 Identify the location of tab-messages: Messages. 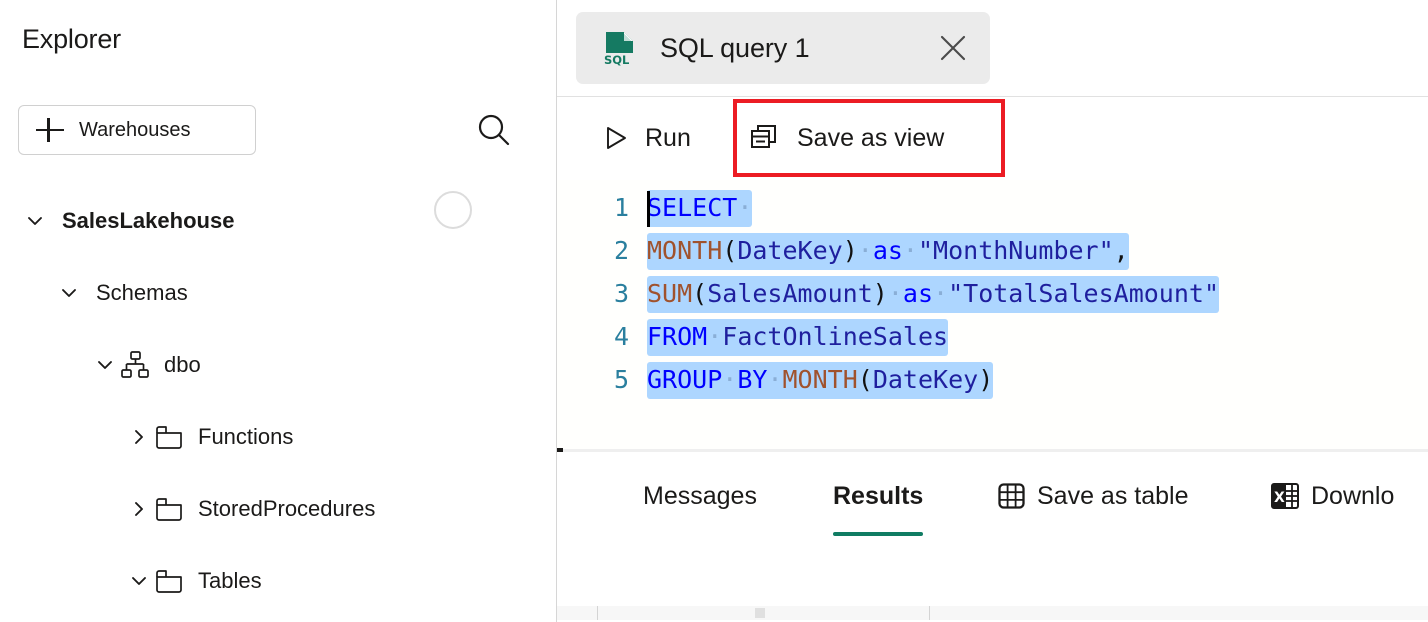
(700, 496).